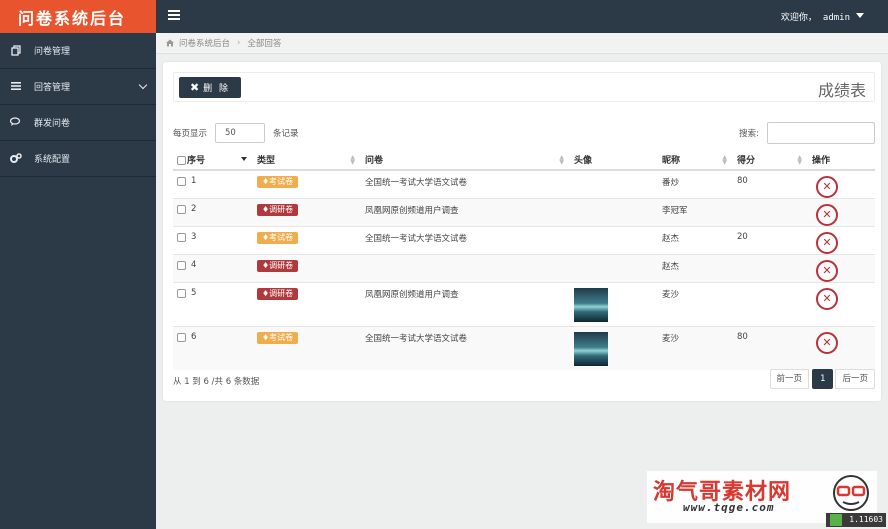 The image size is (888, 529). What do you see at coordinates (851, 493) in the screenshot?
I see `mascot-icon` at bounding box center [851, 493].